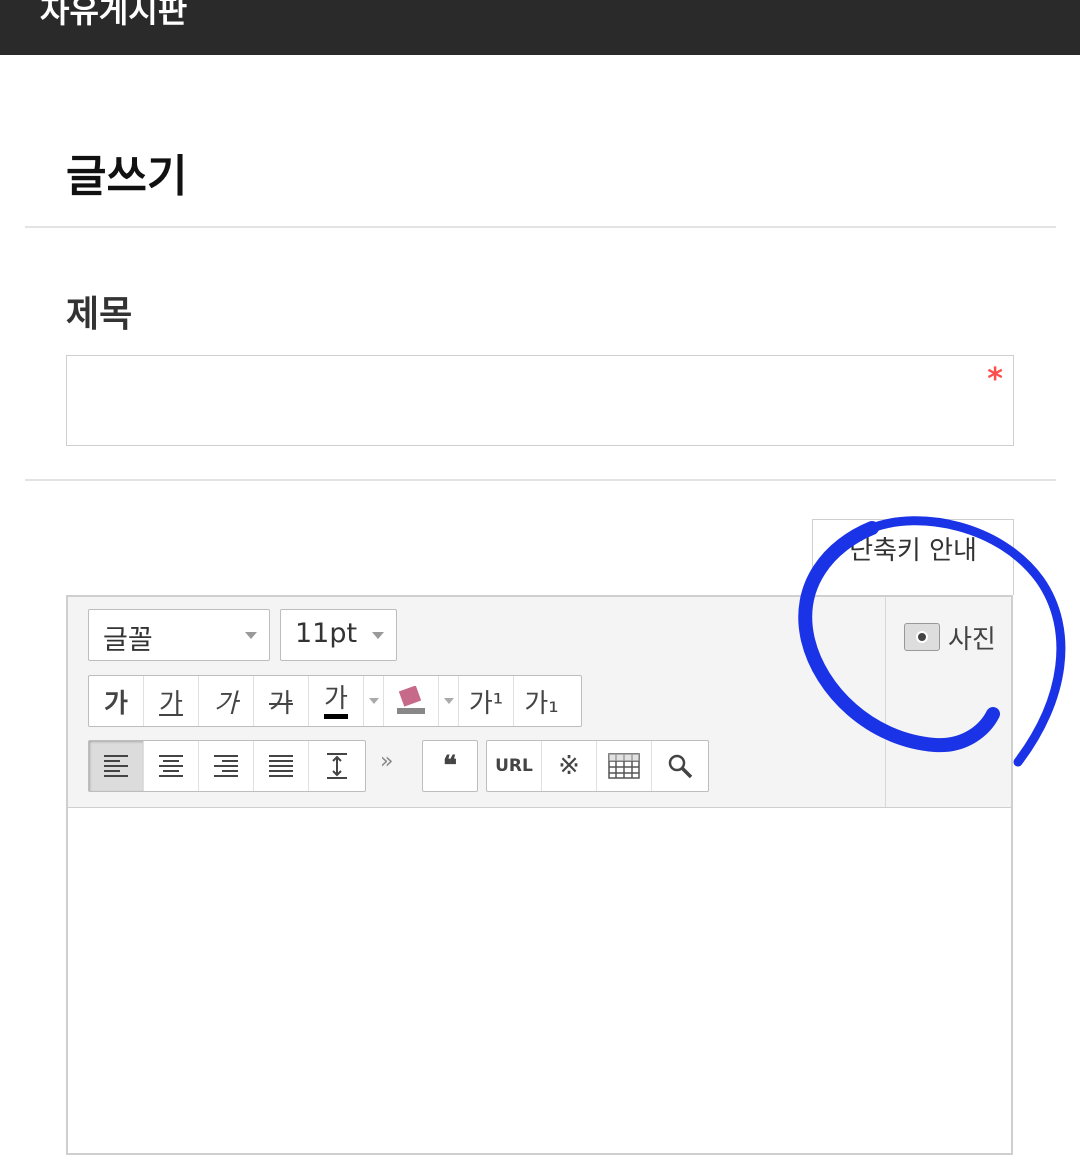 Image resolution: width=1080 pixels, height=1155 pixels. I want to click on shortcut-guide-button: 단축키 안내, so click(913, 557).